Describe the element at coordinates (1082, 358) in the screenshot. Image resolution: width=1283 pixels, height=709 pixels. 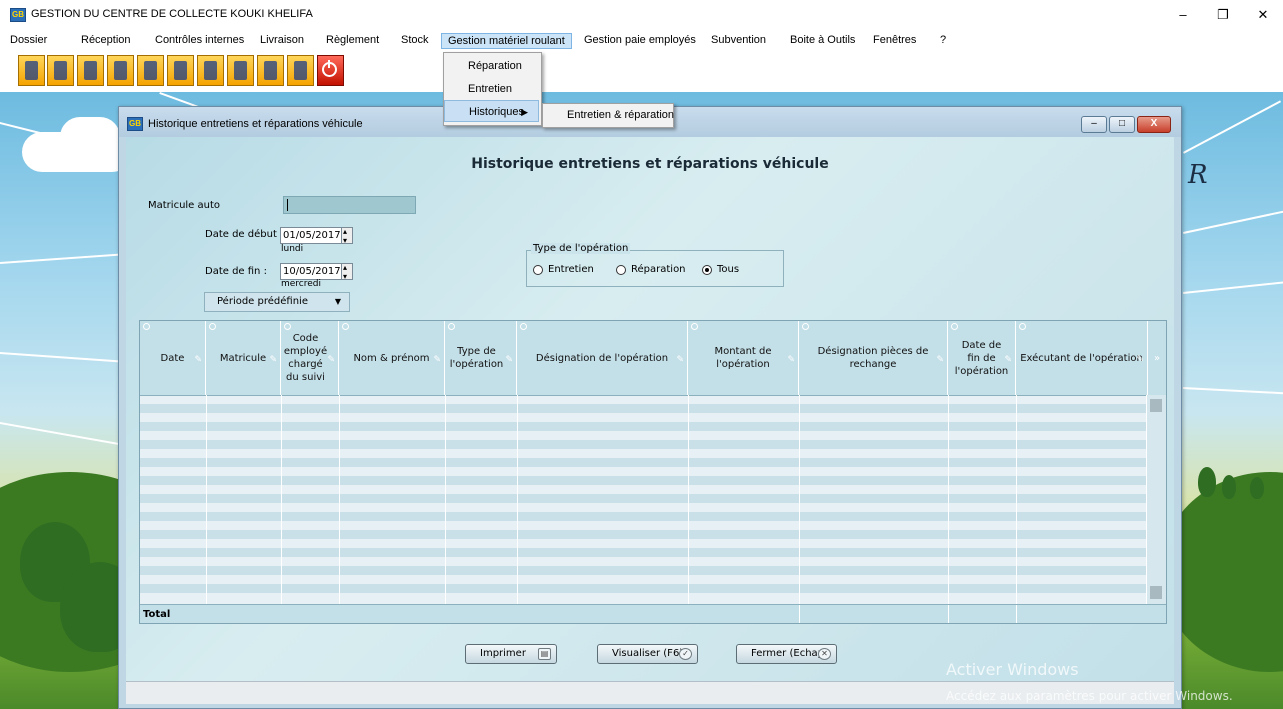
I see `column-header: Exécutant de l'opération ✎` at that location.